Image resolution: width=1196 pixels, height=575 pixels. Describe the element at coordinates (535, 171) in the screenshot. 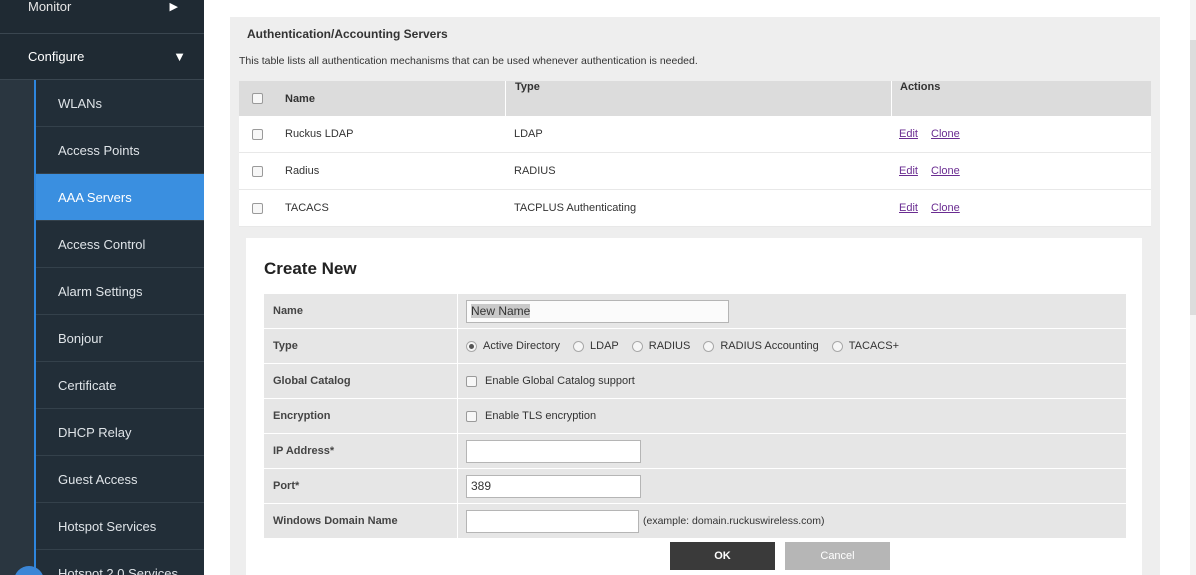

I see `row-type: RADIUS` at that location.